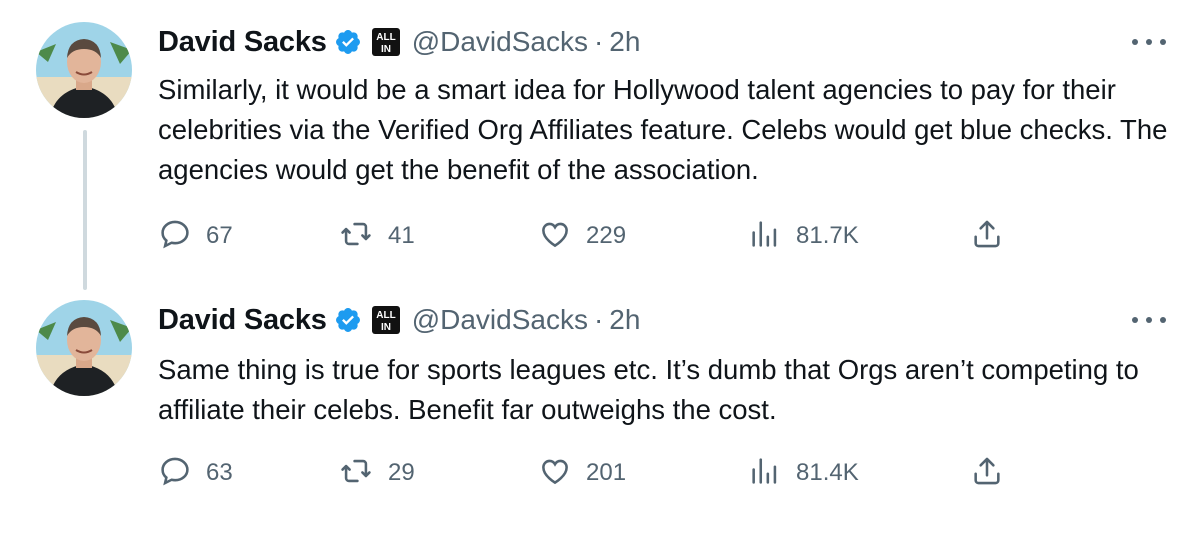 Image resolution: width=1192 pixels, height=536 pixels. Describe the element at coordinates (385, 37) in the screenshot. I see `affiliate-badge-text: ALL` at that location.